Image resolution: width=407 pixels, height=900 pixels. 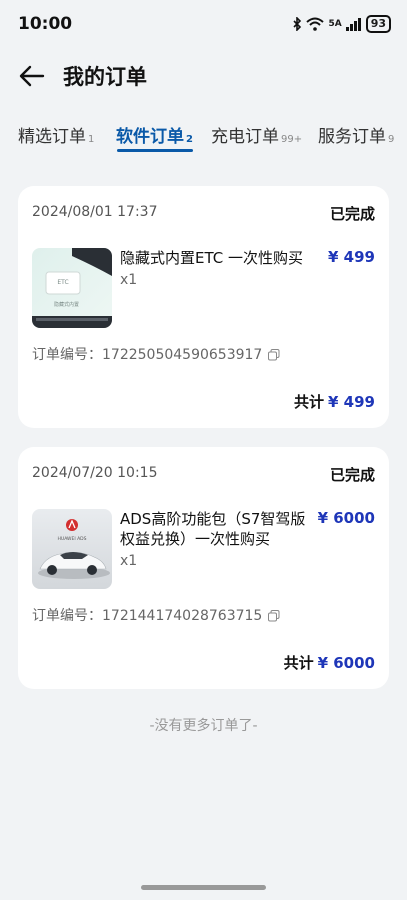 I want to click on total-amount: ¥ 6000, so click(x=346, y=663).